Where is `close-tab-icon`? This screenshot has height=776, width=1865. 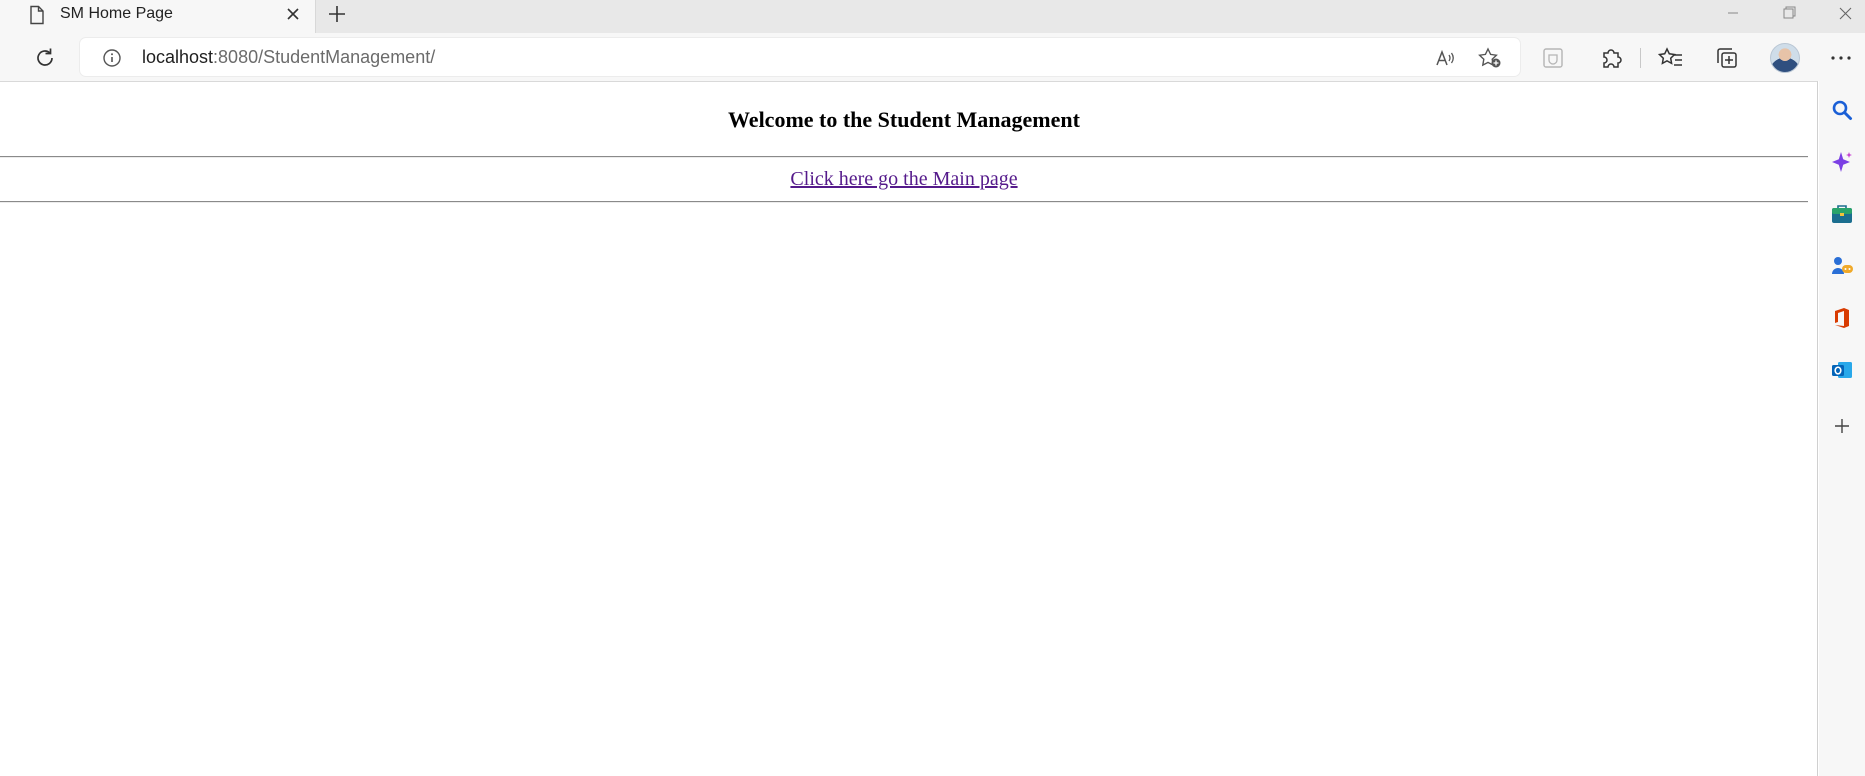 close-tab-icon is located at coordinates (293, 14).